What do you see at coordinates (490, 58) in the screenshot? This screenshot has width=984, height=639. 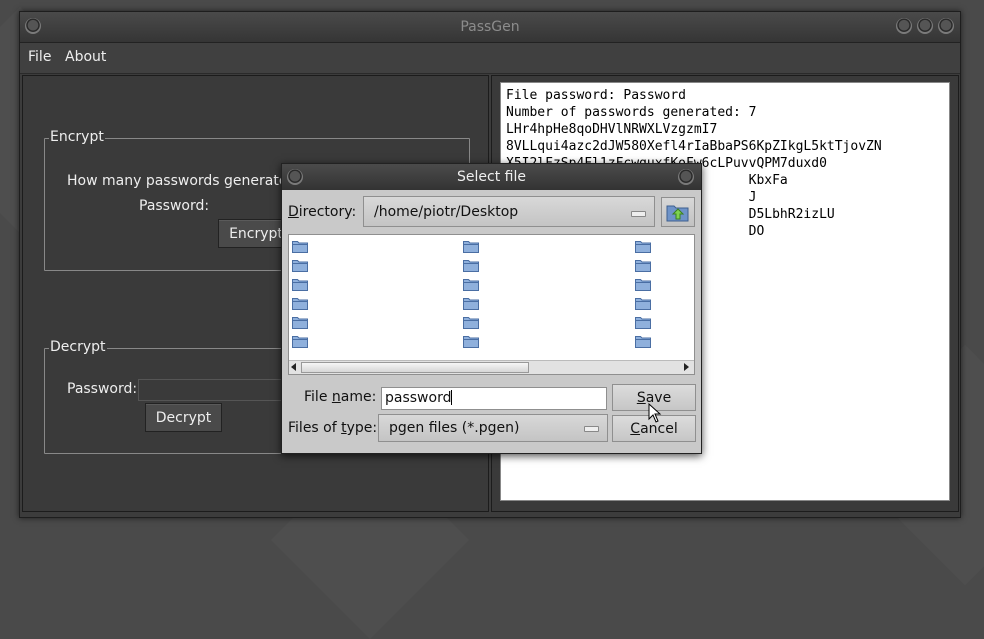 I see `menu-bar: File About` at bounding box center [490, 58].